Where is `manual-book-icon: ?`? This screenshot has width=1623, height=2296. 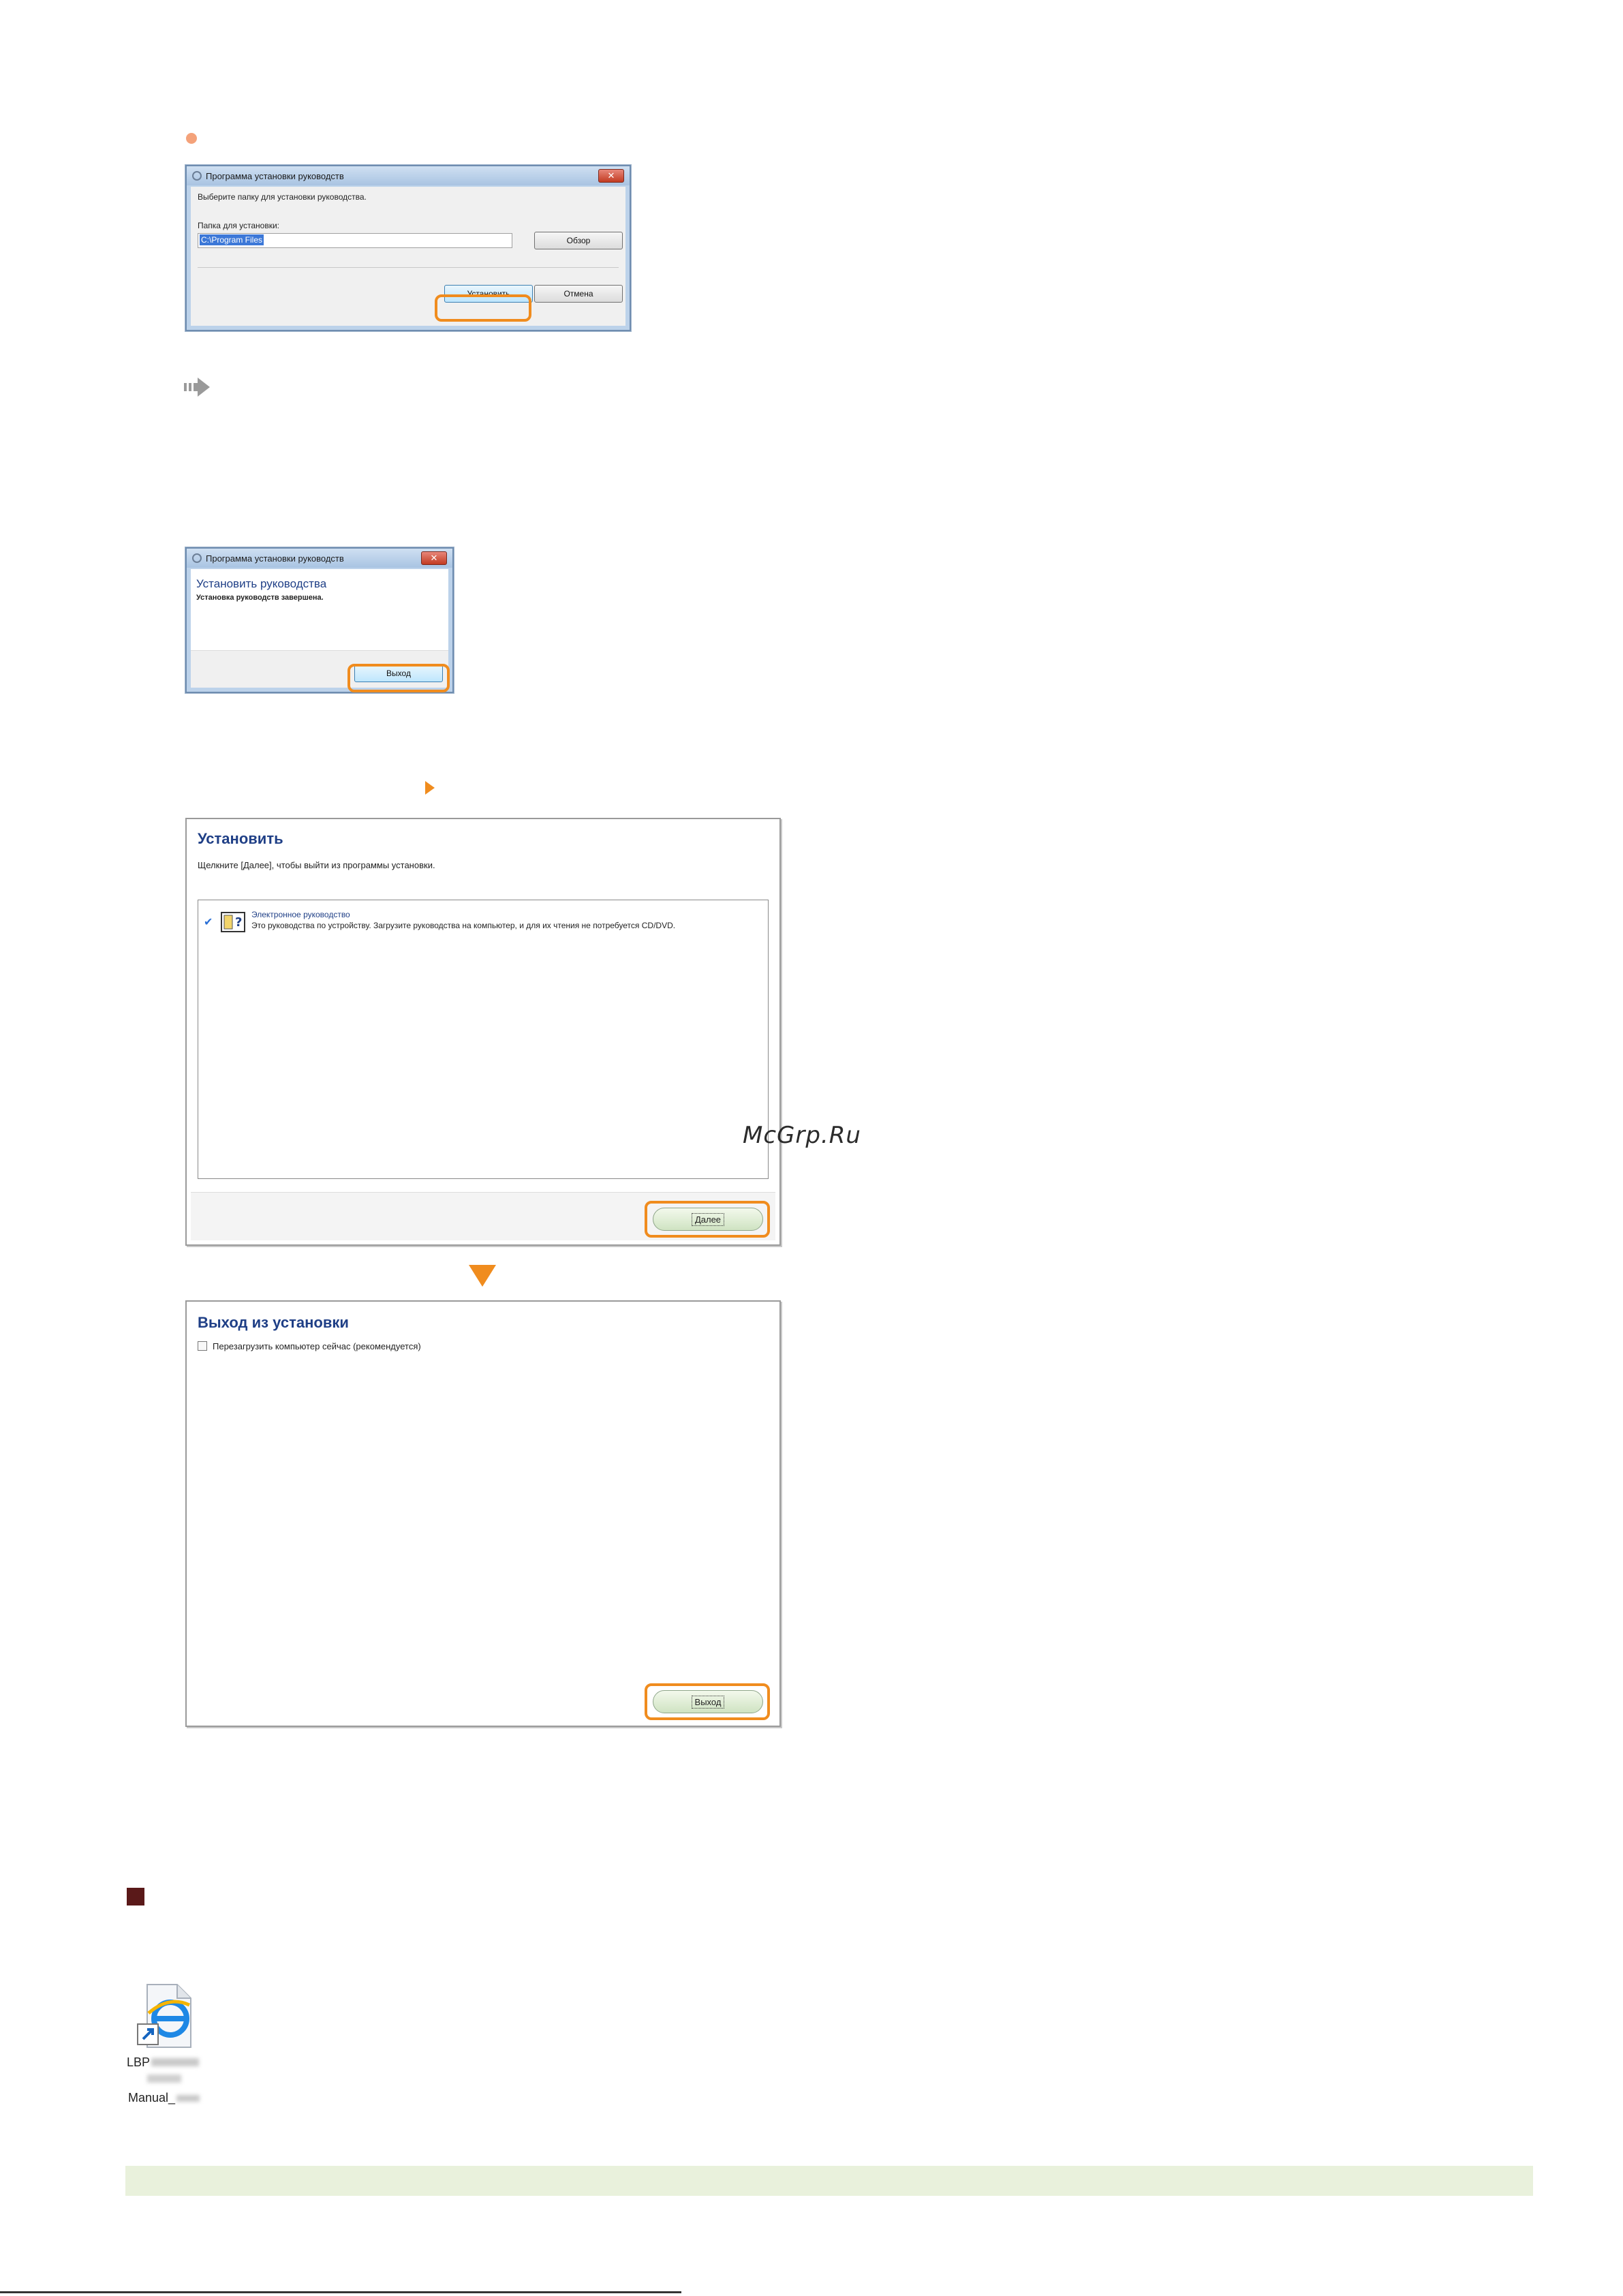 manual-book-icon: ? is located at coordinates (233, 922).